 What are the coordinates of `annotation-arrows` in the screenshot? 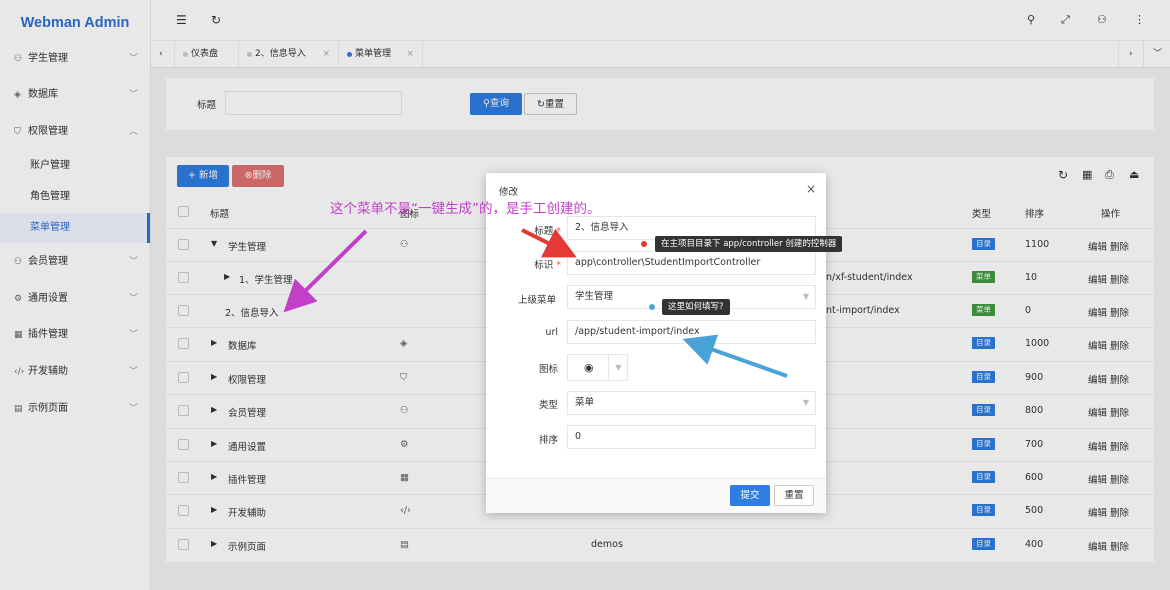 It's located at (535, 303).